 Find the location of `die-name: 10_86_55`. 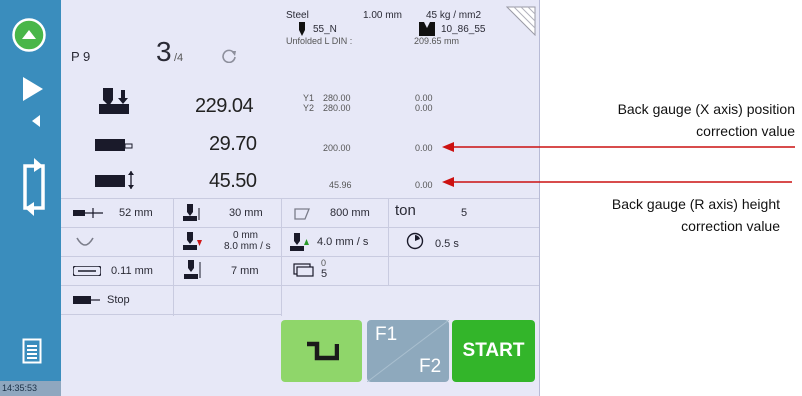

die-name: 10_86_55 is located at coordinates (463, 29).